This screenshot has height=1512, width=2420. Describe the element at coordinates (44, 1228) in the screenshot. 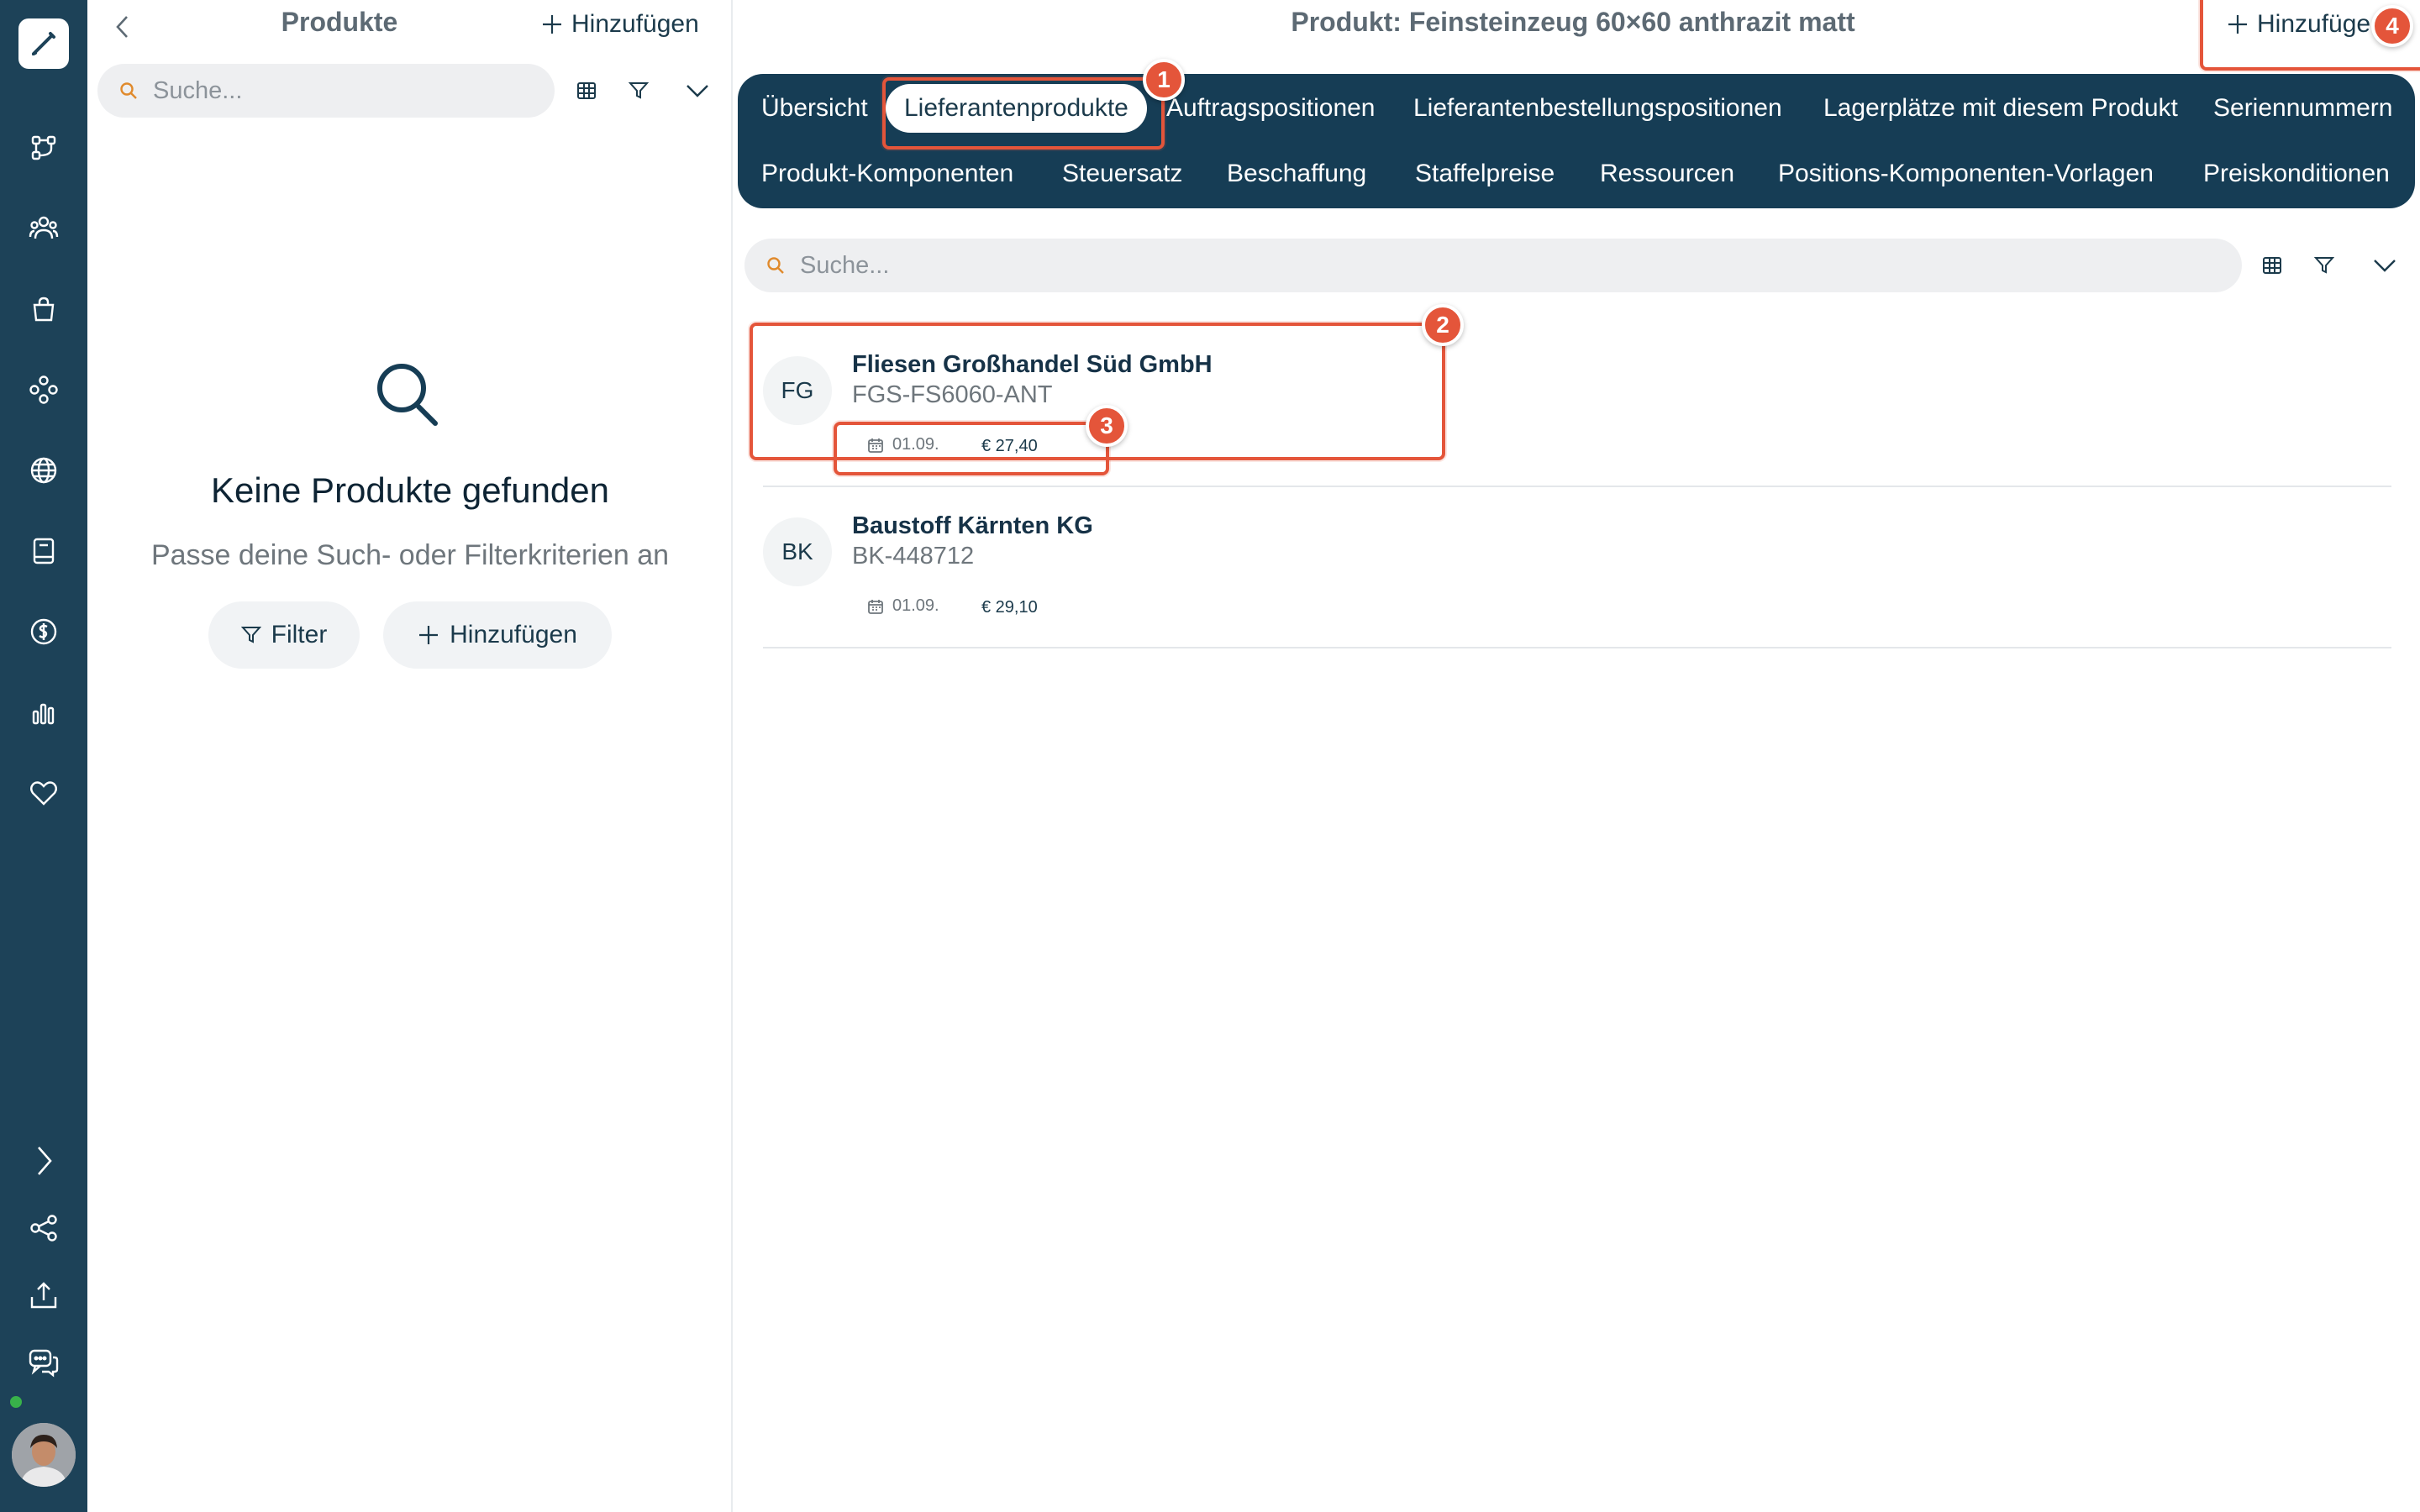

I see `share-icon` at that location.